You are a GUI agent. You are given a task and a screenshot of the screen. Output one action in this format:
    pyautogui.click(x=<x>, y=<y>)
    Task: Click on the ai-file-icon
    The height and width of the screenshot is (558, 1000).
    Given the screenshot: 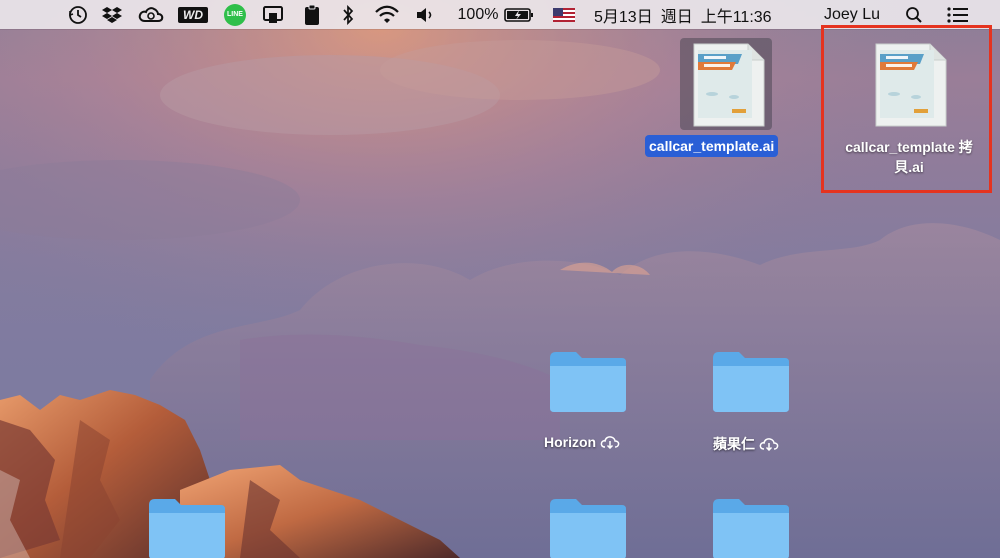 What is the action you would take?
    pyautogui.click(x=728, y=85)
    